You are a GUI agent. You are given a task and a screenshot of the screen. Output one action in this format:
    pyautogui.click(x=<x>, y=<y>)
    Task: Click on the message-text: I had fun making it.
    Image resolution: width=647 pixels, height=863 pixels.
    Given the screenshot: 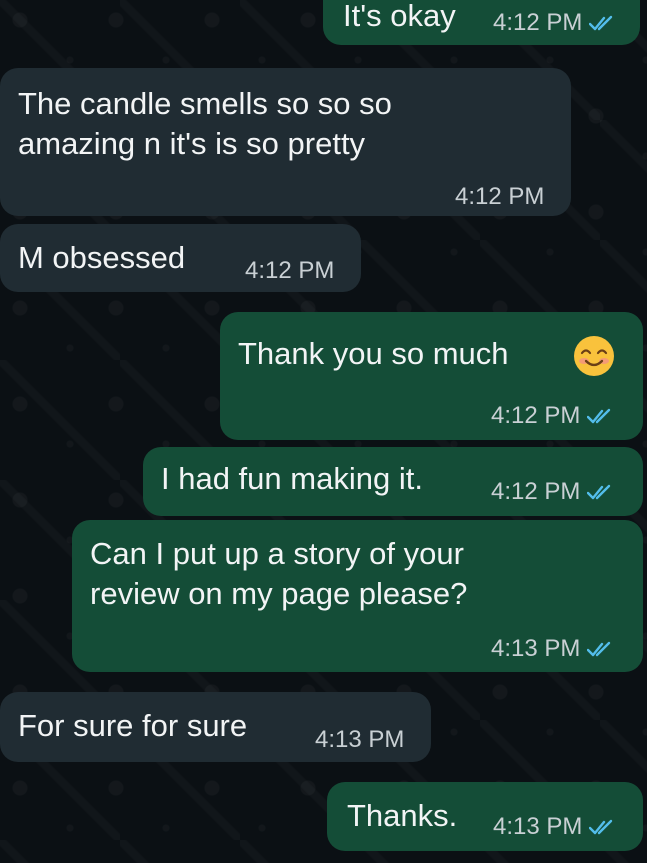 What is the action you would take?
    pyautogui.click(x=292, y=478)
    